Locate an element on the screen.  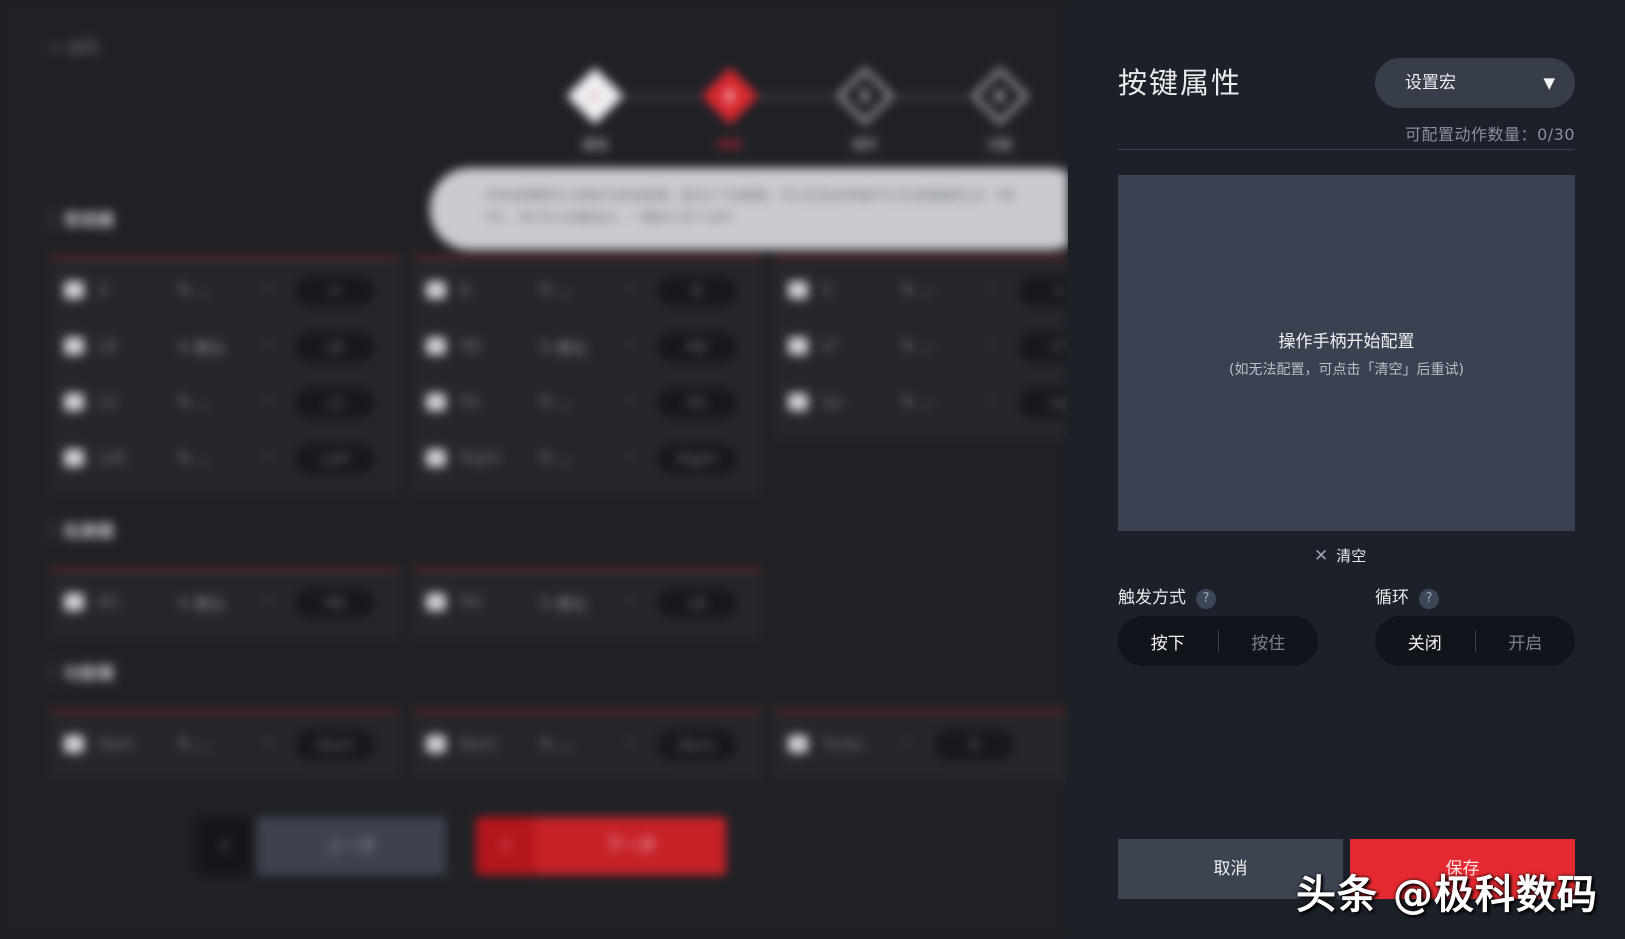
step-2: 2 映射 is located at coordinates (730, 109).